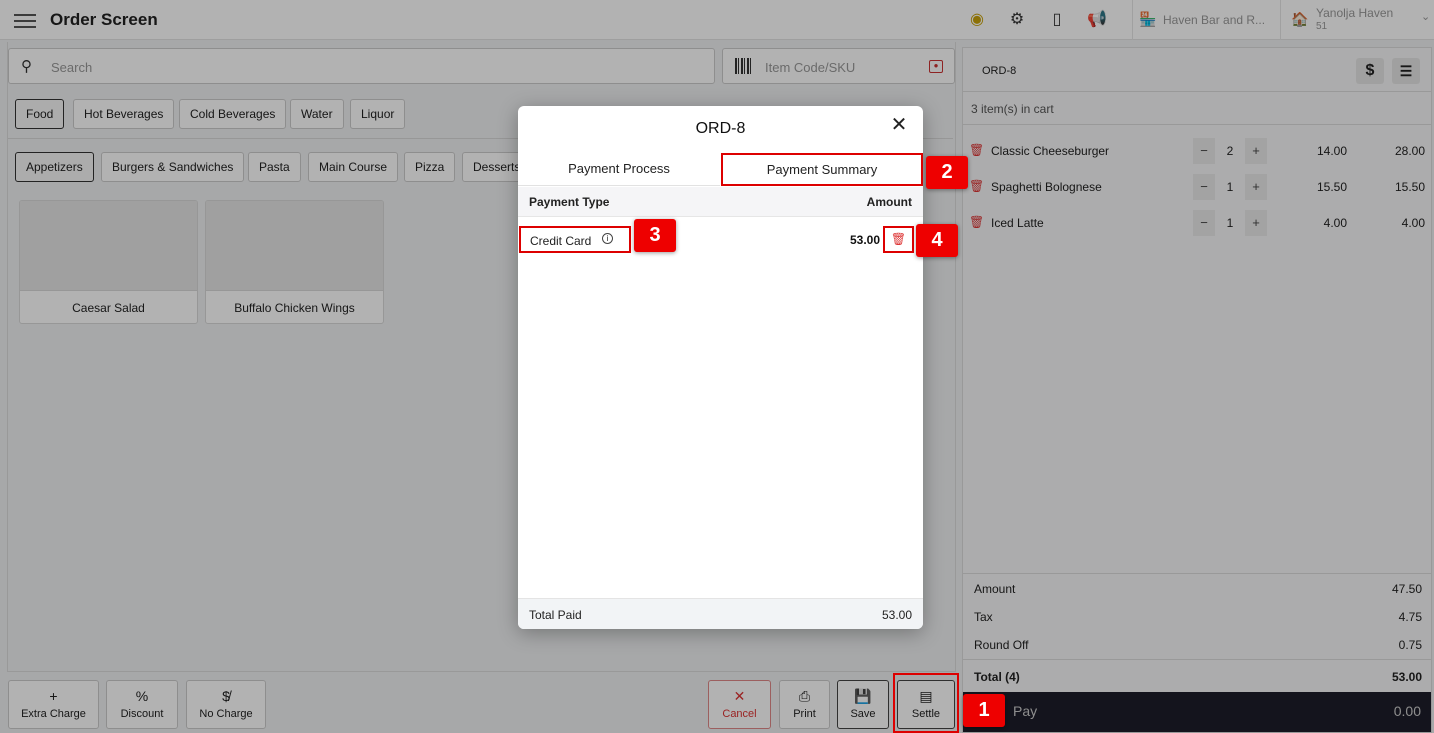 The height and width of the screenshot is (733, 1434). I want to click on trash-icon: 🗑, so click(898, 239).